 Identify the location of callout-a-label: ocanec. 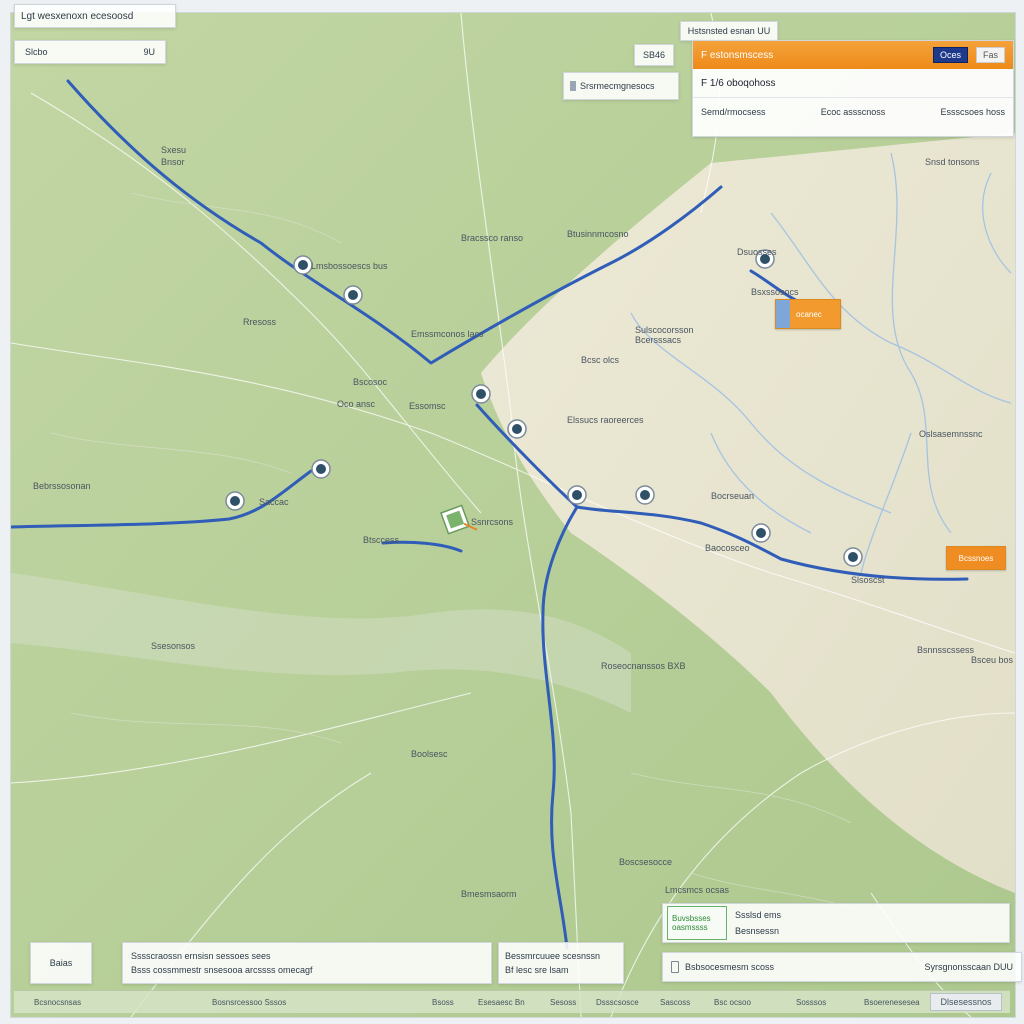
(809, 314).